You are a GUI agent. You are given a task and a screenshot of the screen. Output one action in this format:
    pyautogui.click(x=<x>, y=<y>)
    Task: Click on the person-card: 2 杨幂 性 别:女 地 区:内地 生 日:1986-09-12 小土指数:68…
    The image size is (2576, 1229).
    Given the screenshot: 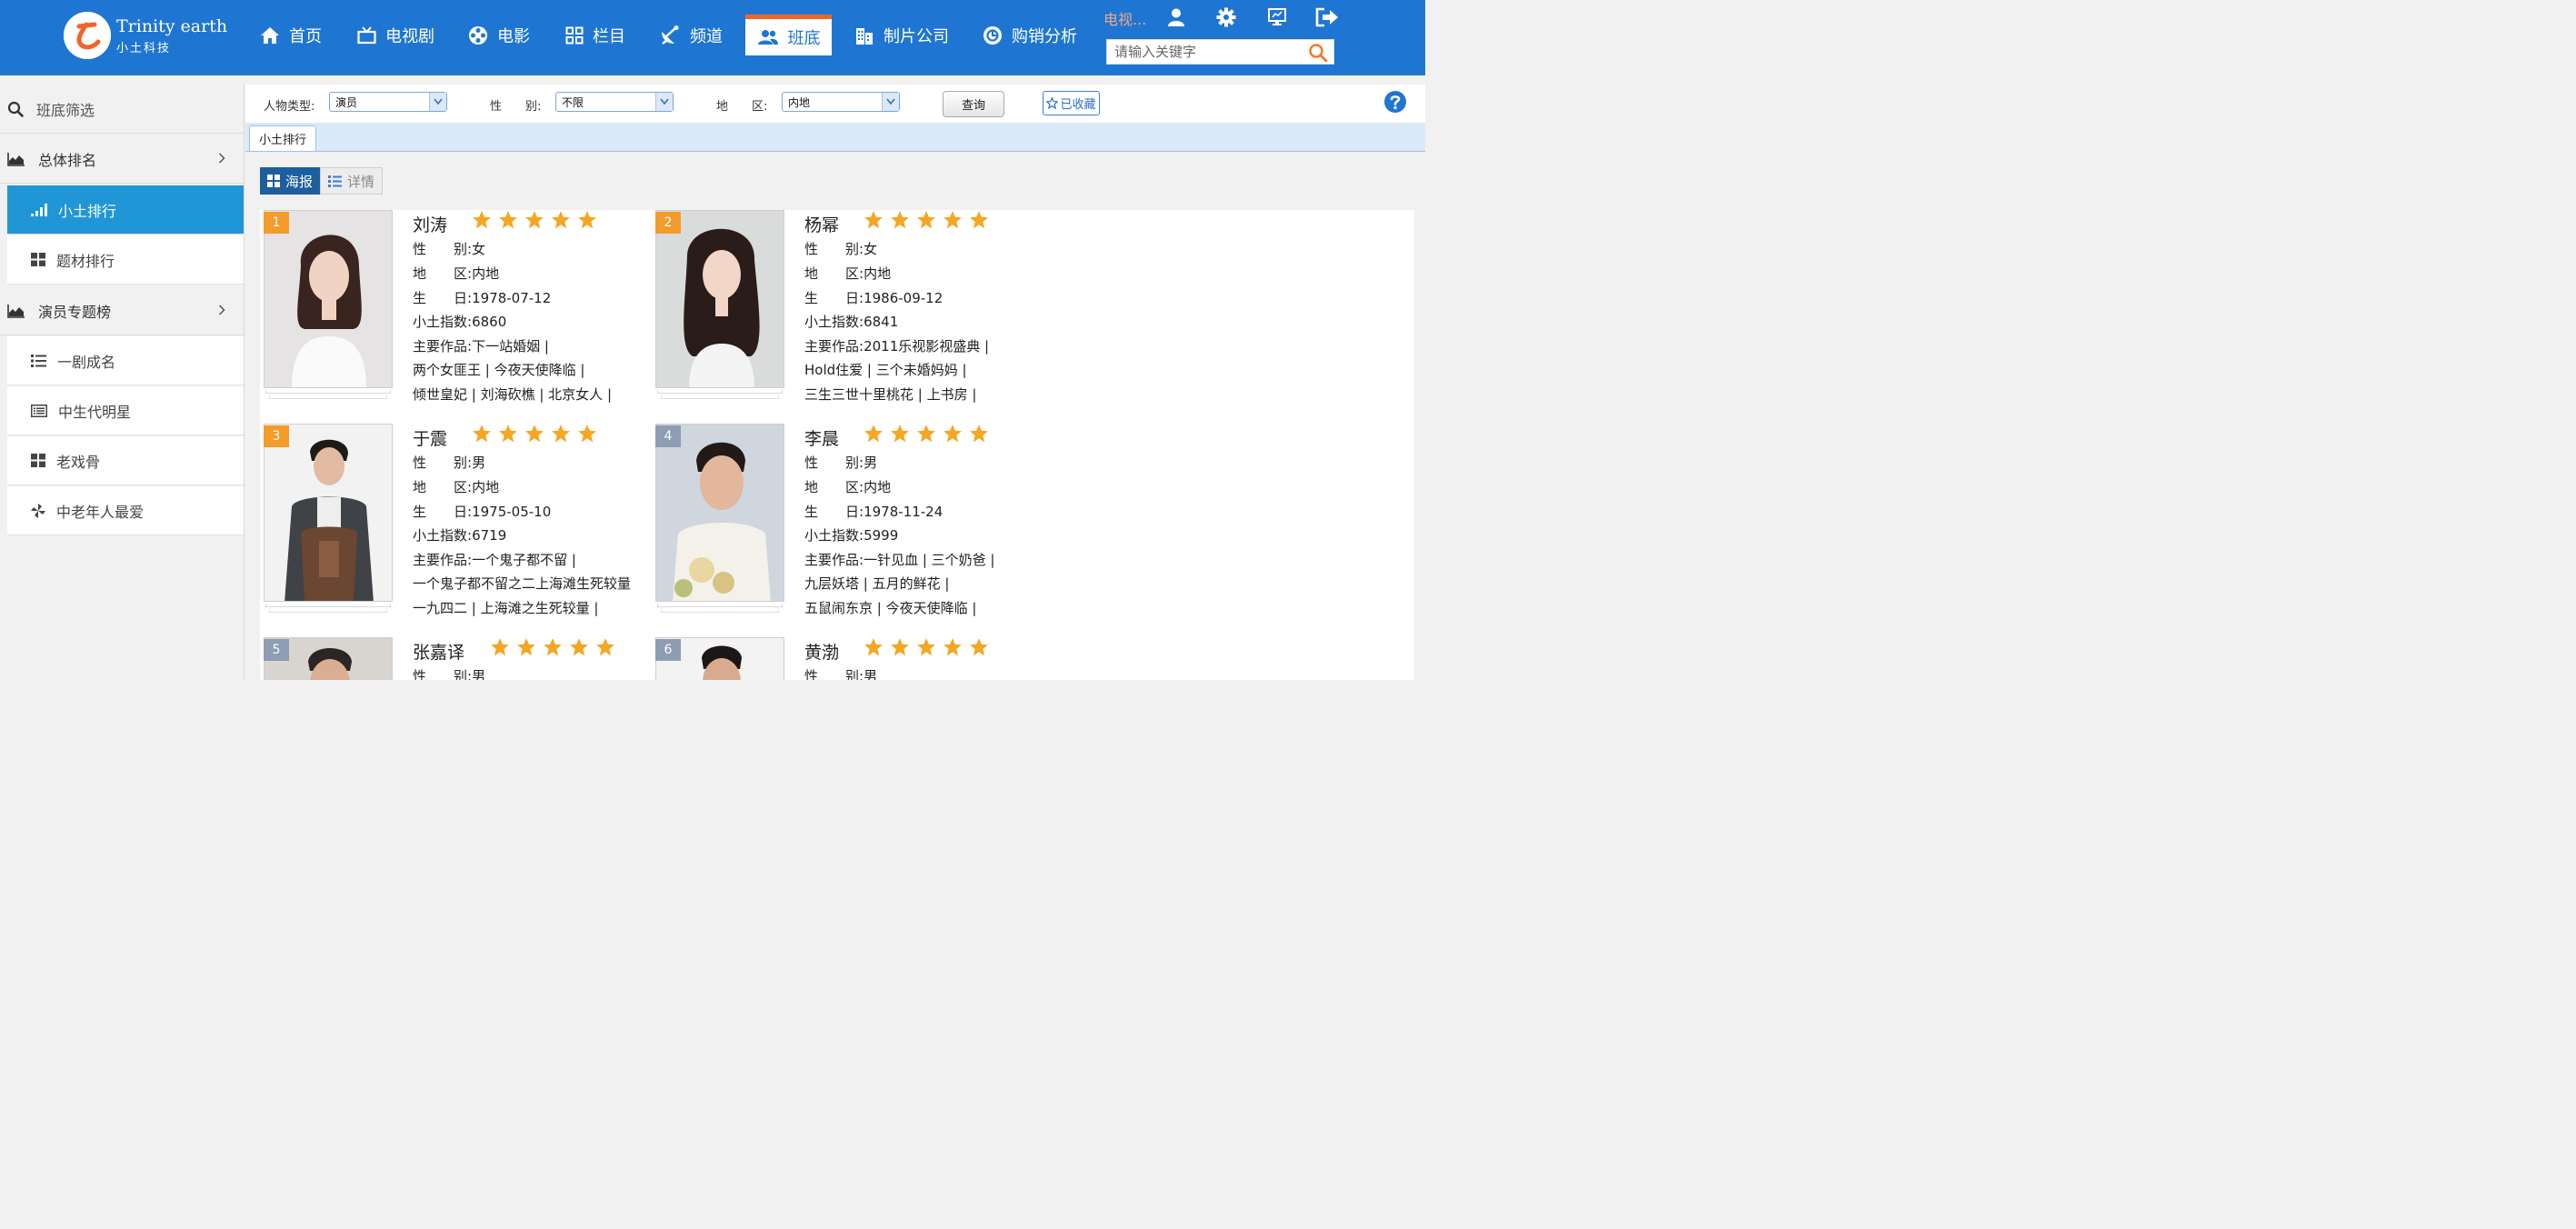 What is the action you would take?
    pyautogui.click(x=847, y=307)
    